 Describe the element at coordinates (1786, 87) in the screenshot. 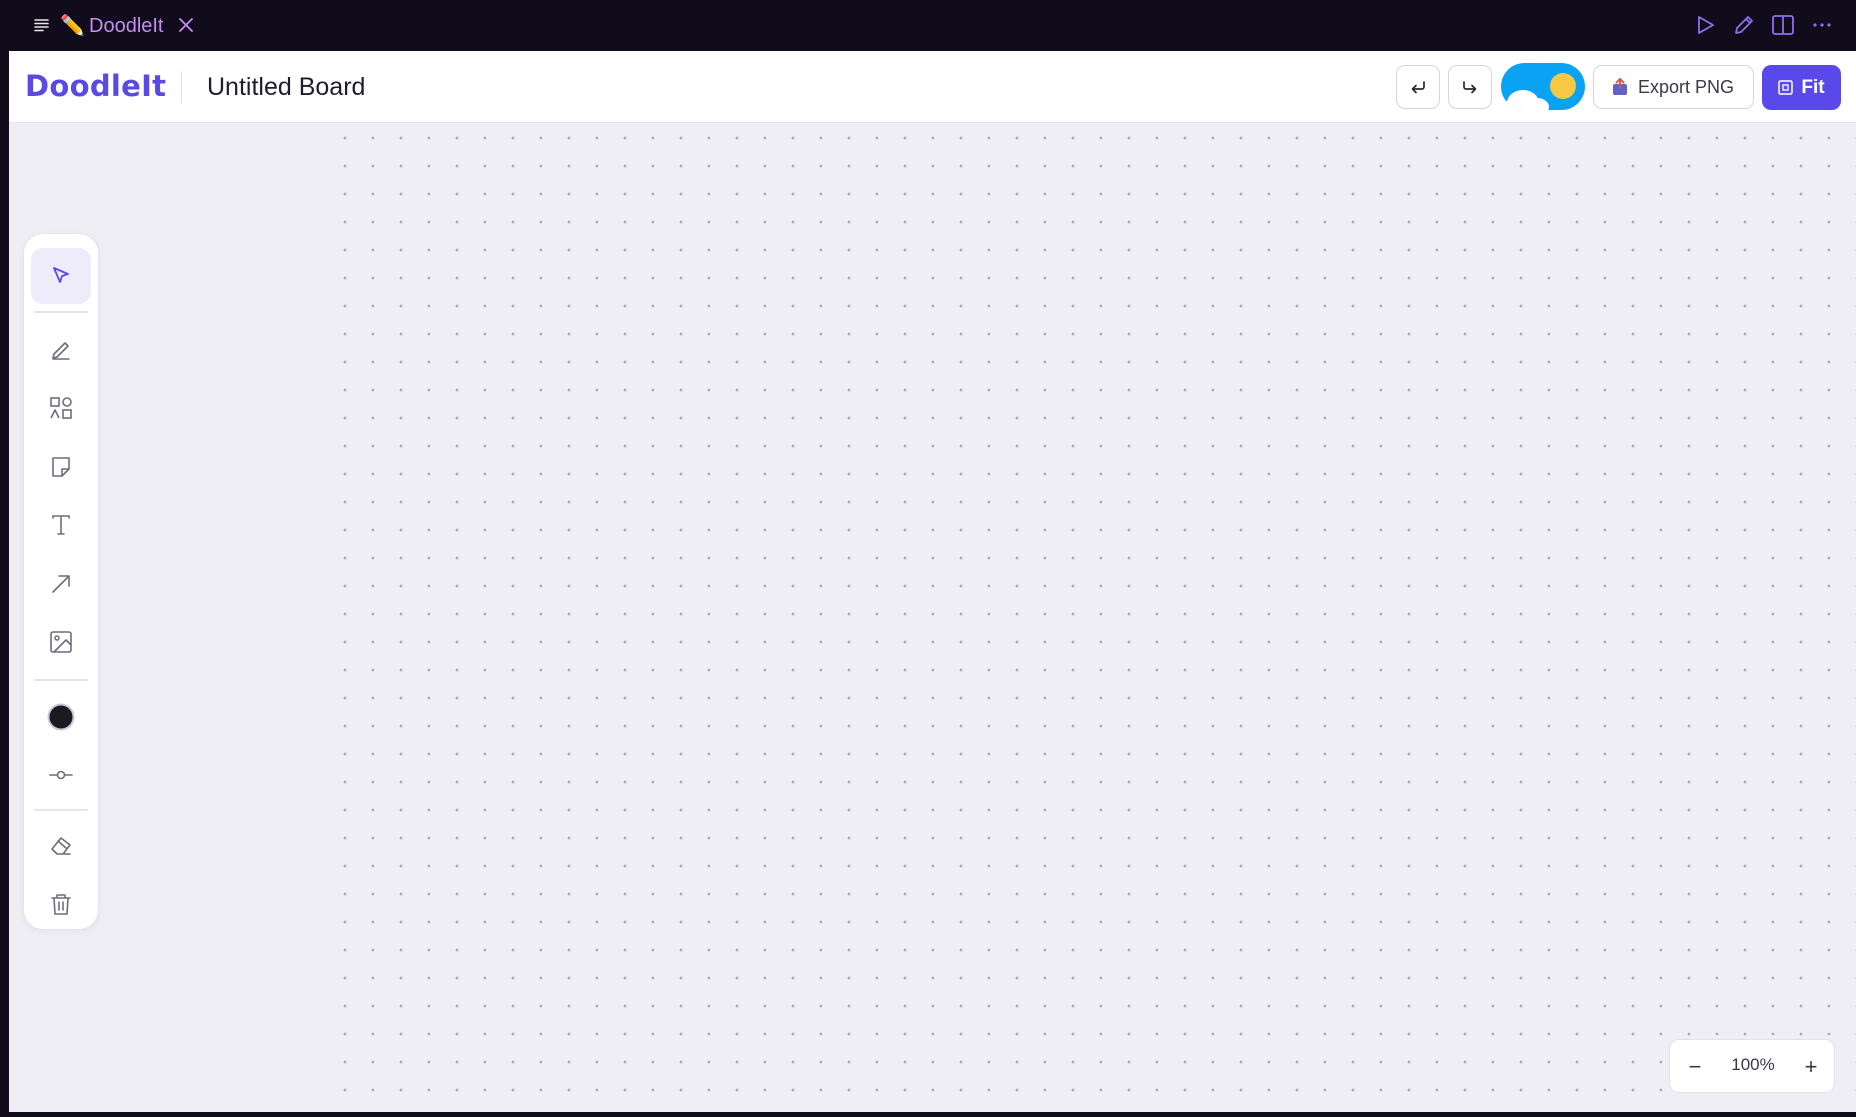

I see `fit-icon` at that location.